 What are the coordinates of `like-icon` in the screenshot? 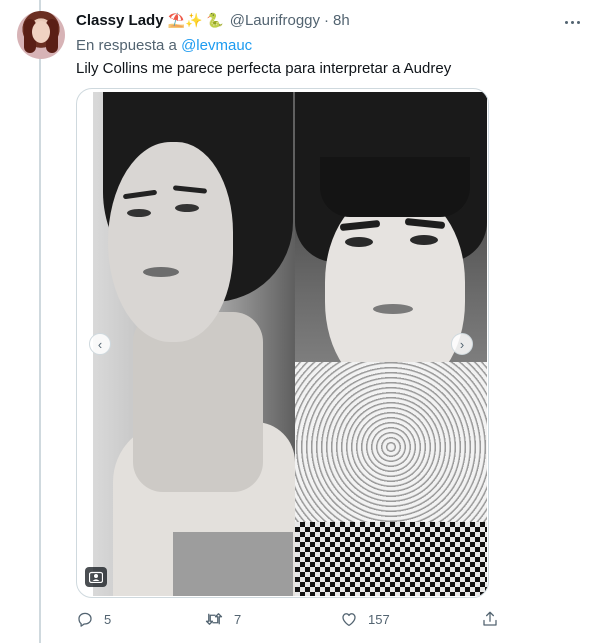 It's located at (349, 619).